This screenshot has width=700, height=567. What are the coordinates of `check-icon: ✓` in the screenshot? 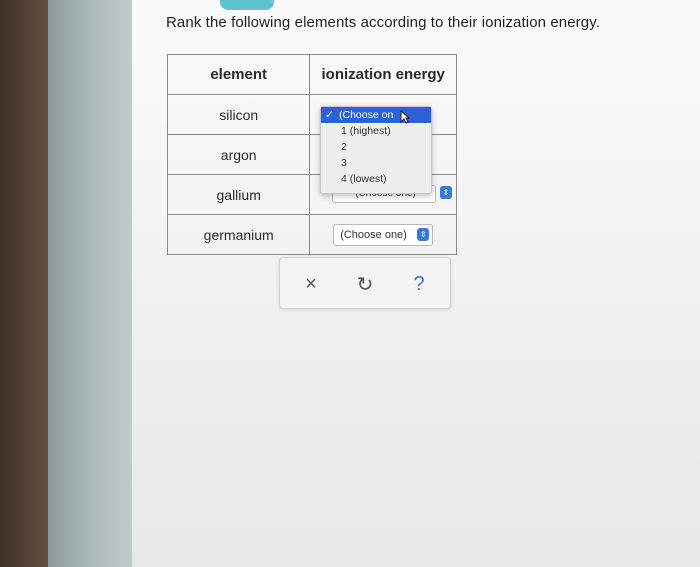 It's located at (329, 115).